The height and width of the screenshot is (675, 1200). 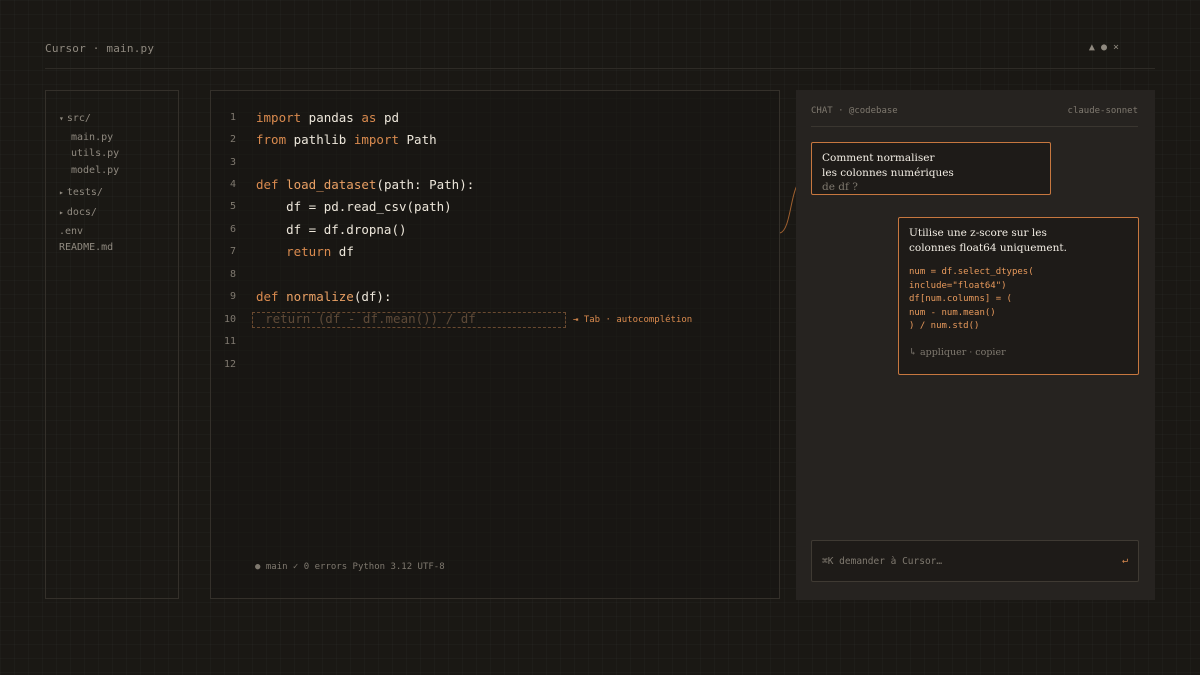 What do you see at coordinates (84, 192) in the screenshot?
I see `folder-label: tests/` at bounding box center [84, 192].